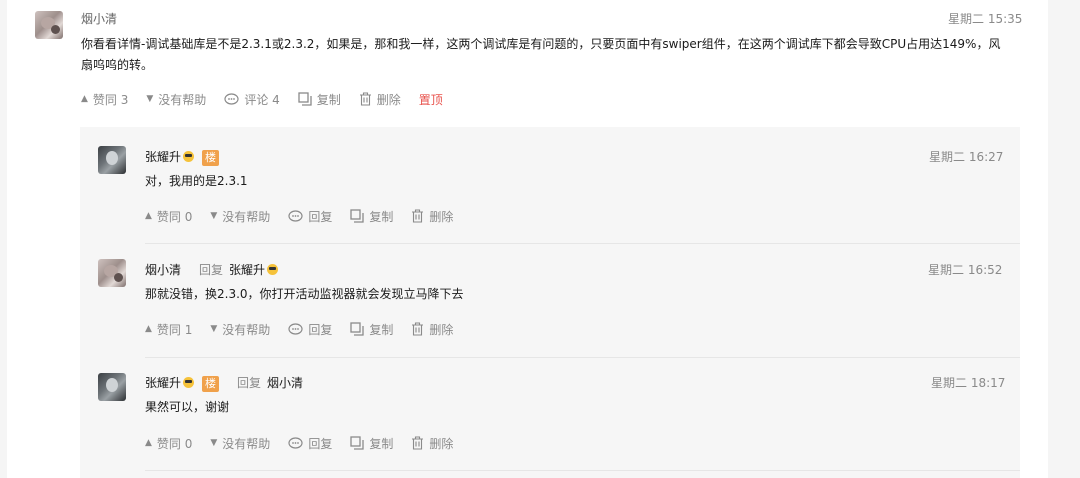 This screenshot has width=1080, height=478. What do you see at coordinates (224, 383) in the screenshot?
I see `reply-author-row: 张耀升 楼 回复 烟小清` at bounding box center [224, 383].